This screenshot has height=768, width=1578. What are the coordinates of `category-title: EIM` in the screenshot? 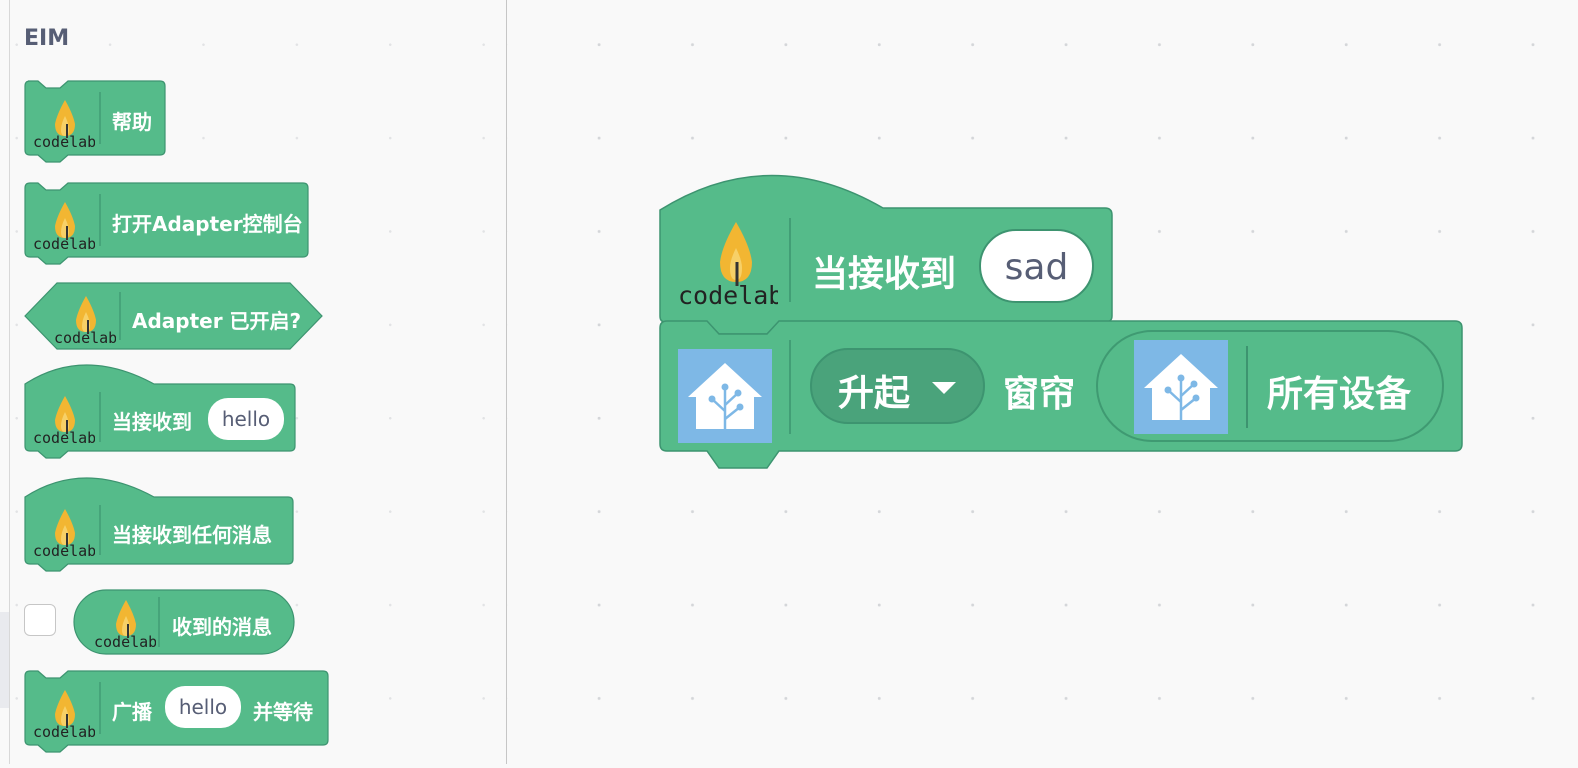 It's located at (47, 38).